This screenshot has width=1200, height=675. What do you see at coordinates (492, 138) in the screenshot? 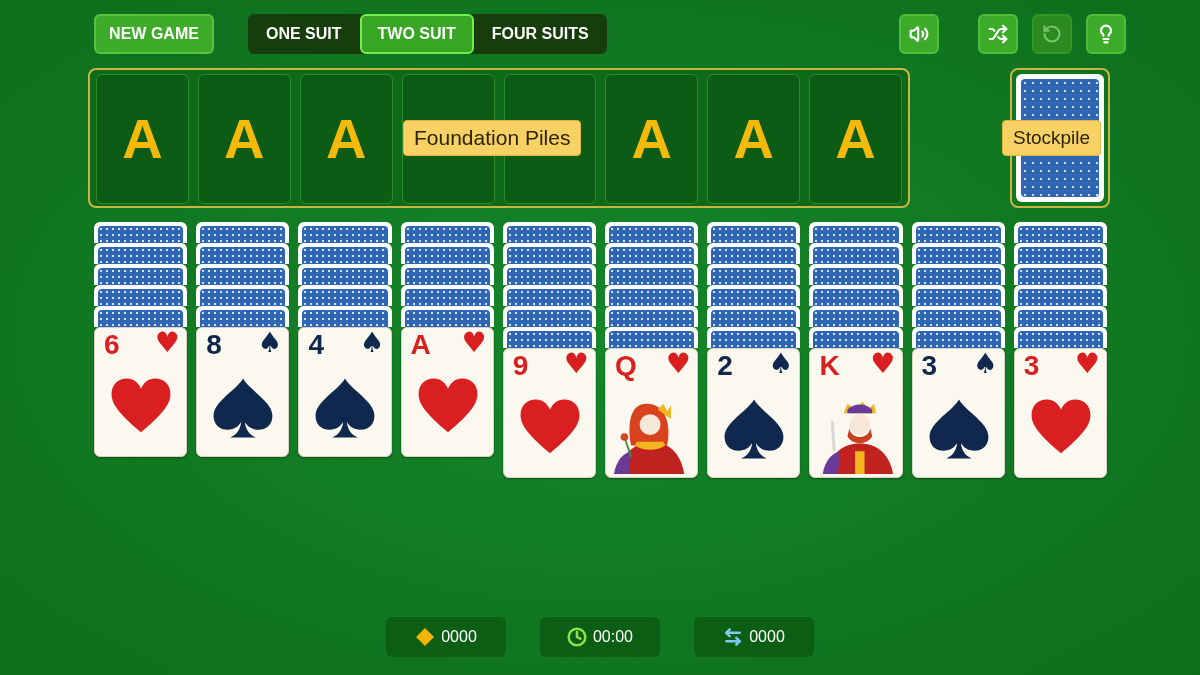
I see `foundation-tooltip: Foundation Piles` at bounding box center [492, 138].